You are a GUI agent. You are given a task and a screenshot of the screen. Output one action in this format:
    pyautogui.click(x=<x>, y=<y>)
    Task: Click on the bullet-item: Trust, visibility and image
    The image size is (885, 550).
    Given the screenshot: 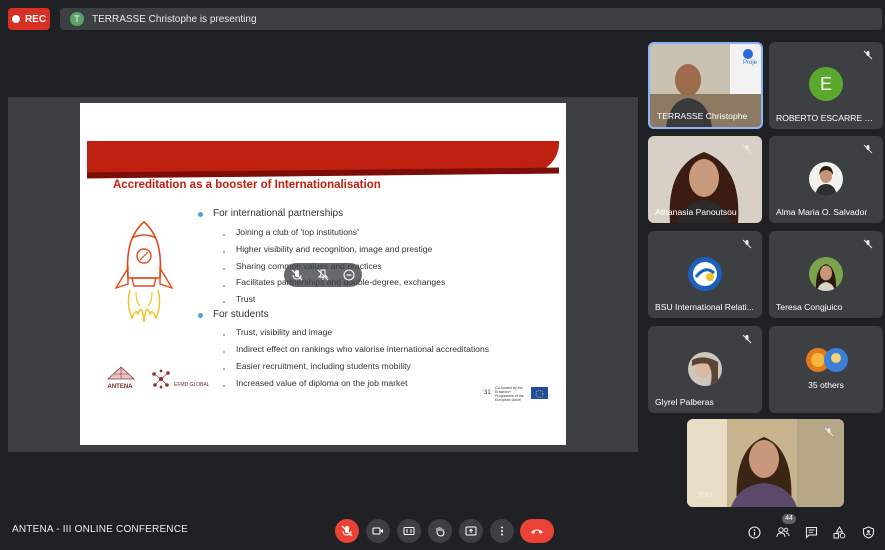 What is the action you would take?
    pyautogui.click(x=284, y=332)
    